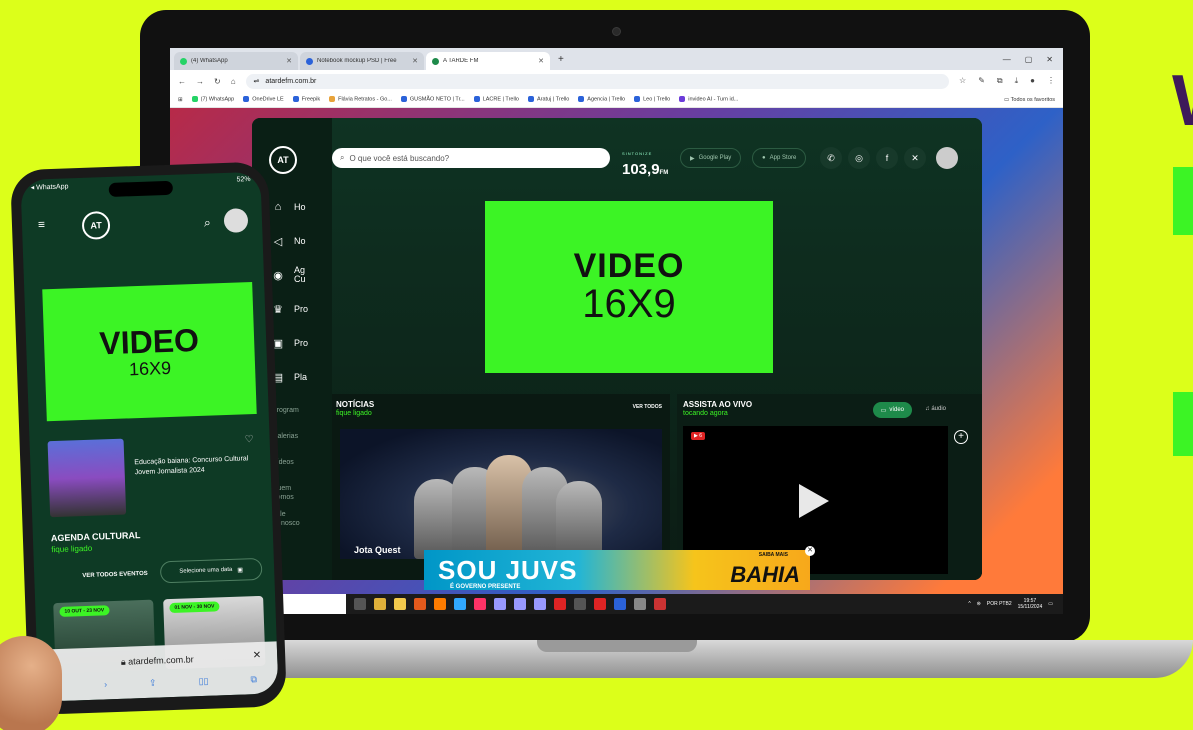  Describe the element at coordinates (1030, 604) in the screenshot. I see `clock: 19:57 15/11/2024` at that location.